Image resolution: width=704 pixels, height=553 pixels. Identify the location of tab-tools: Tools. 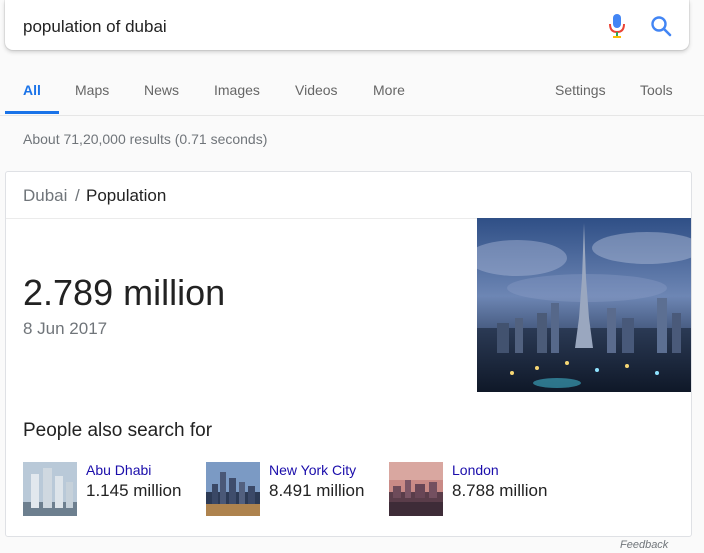
(656, 90).